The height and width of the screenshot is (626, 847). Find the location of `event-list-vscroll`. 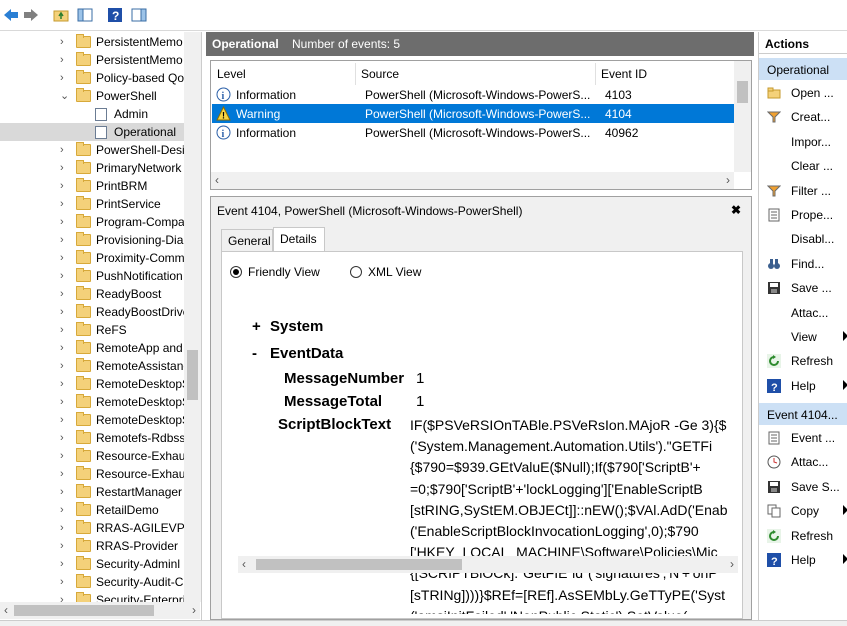

event-list-vscroll is located at coordinates (742, 116).